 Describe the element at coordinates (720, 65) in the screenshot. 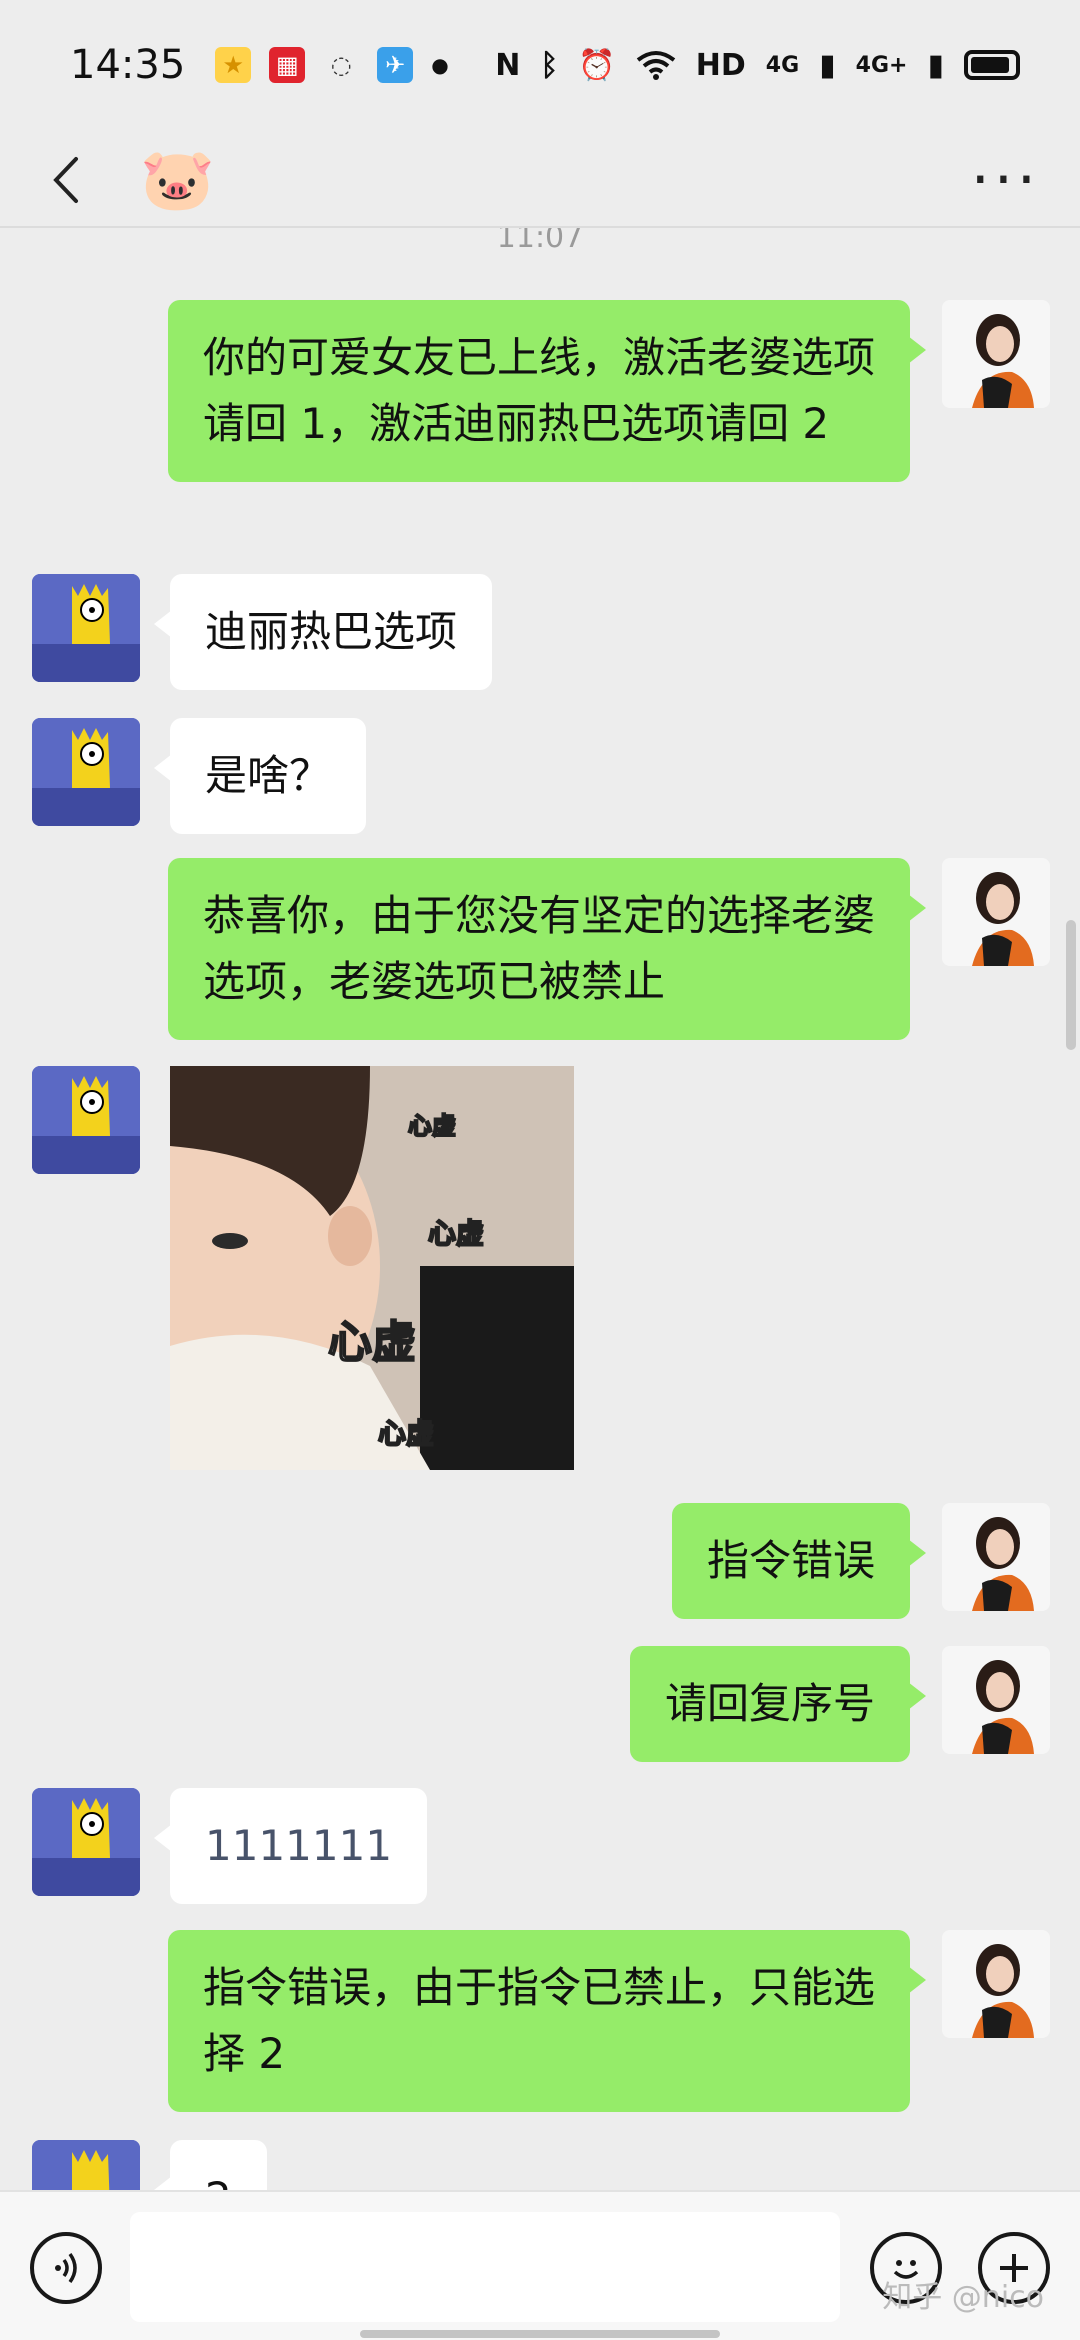

I see `hd-label: HD` at that location.